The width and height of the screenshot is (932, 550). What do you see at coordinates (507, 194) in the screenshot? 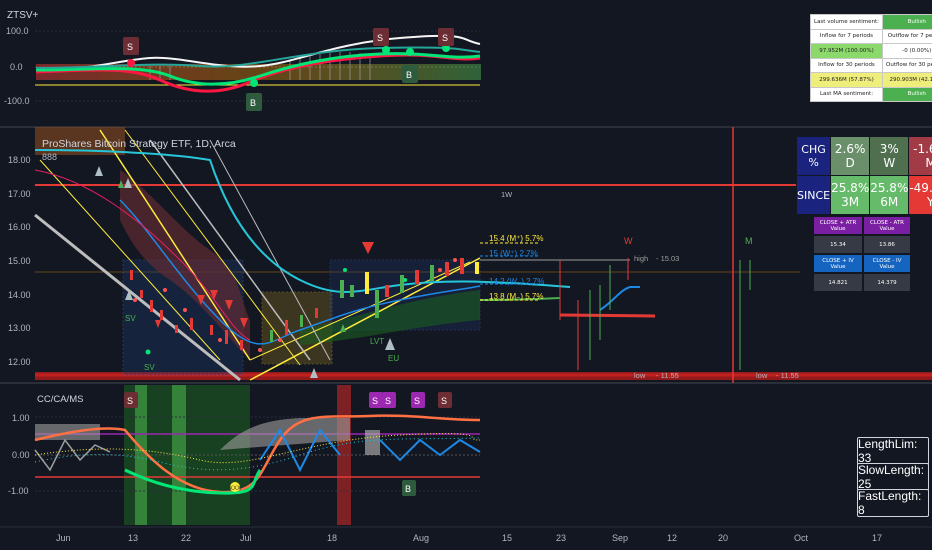
I see `label-1w: 1W` at bounding box center [507, 194].